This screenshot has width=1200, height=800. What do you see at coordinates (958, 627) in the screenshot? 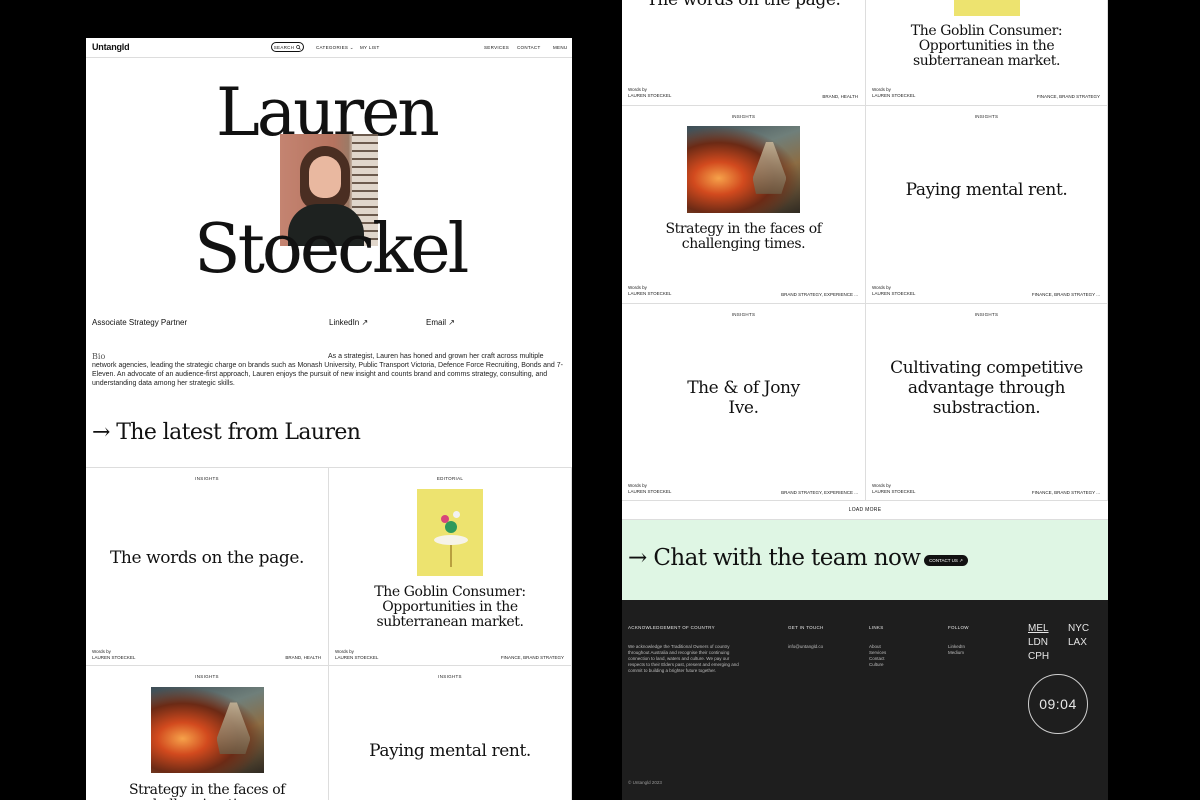
I see `follow-heading: FOLLOW` at bounding box center [958, 627].